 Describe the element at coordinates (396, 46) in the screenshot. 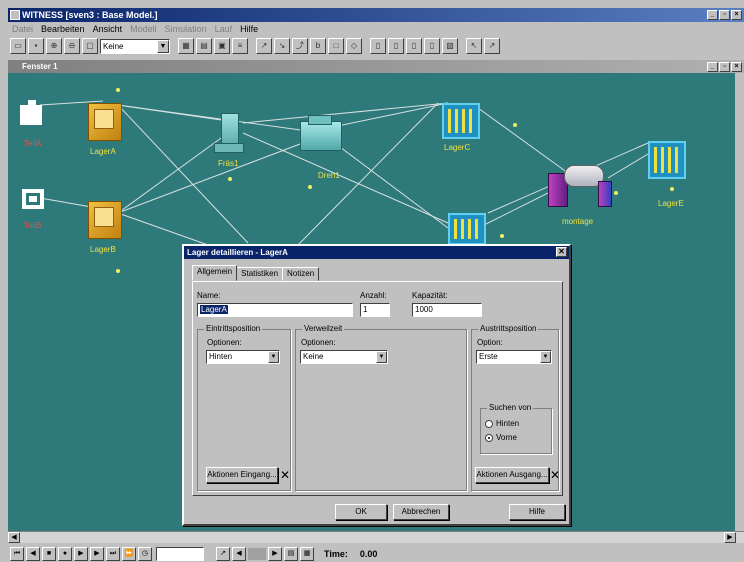

I see `copy-icon: ▯` at that location.